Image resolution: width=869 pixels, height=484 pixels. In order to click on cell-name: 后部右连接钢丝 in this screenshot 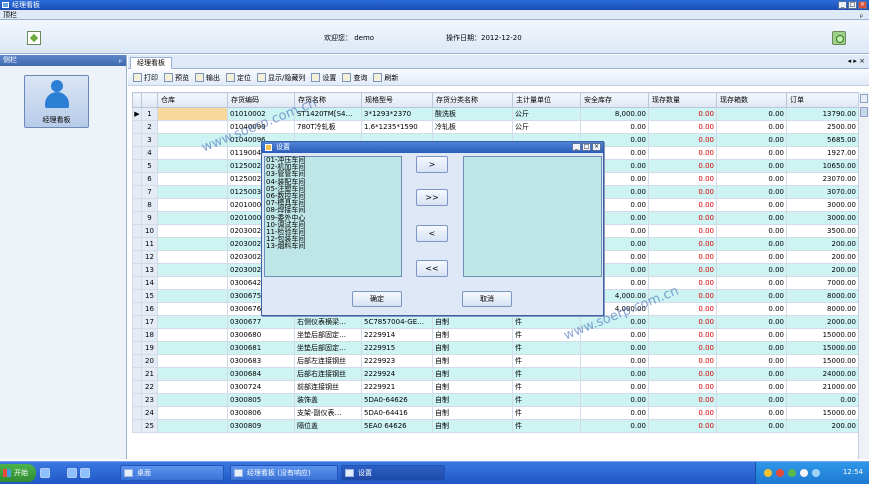, I will do `click(328, 374)`.